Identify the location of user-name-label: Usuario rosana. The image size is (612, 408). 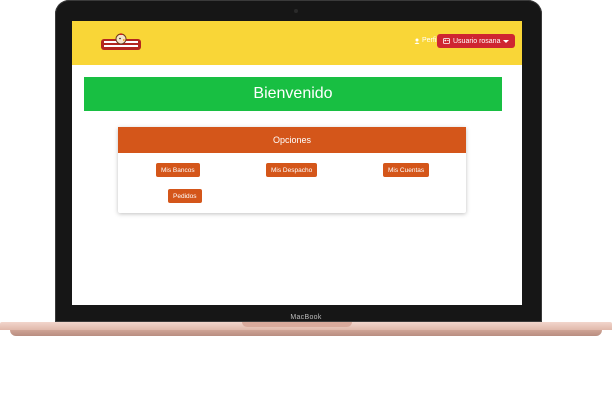
(477, 41).